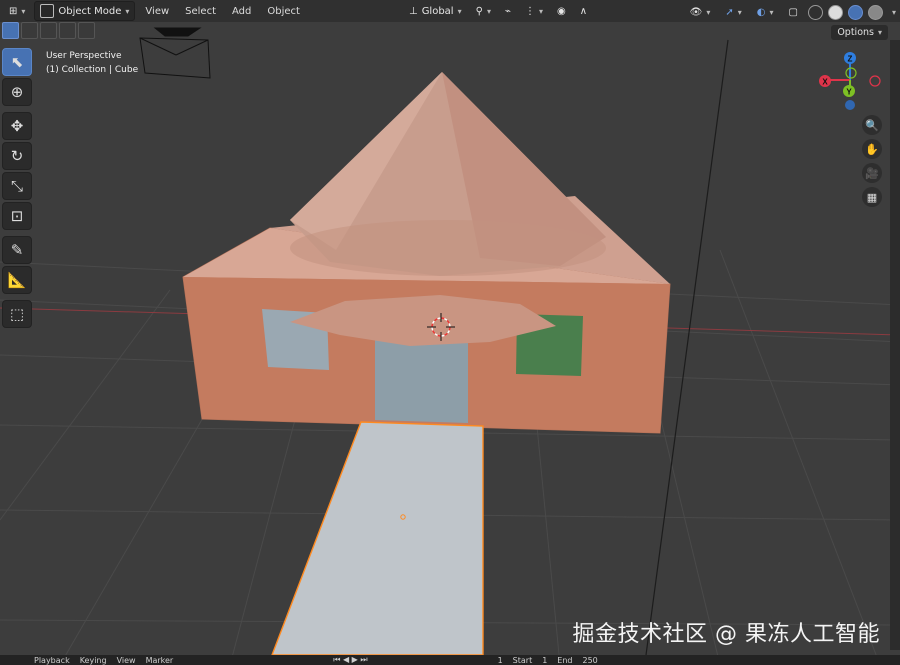  Describe the element at coordinates (825, 82) in the screenshot. I see `gizmo-x-label: X` at that location.